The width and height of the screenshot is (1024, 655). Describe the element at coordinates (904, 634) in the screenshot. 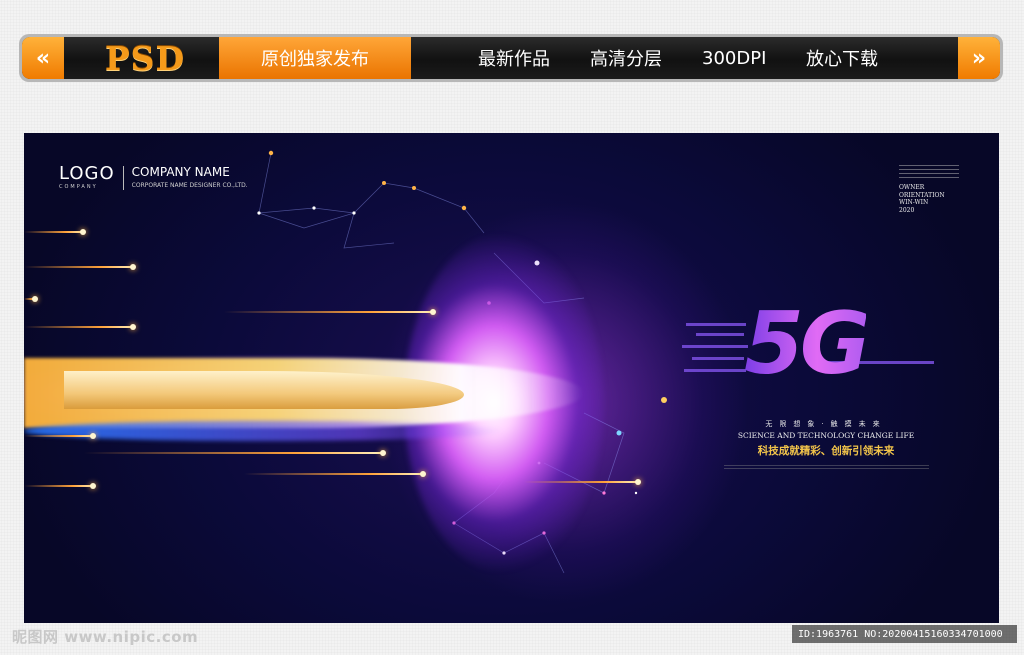

I see `image-id-watermark: ID:1963761 NO:20200415160334701000` at that location.